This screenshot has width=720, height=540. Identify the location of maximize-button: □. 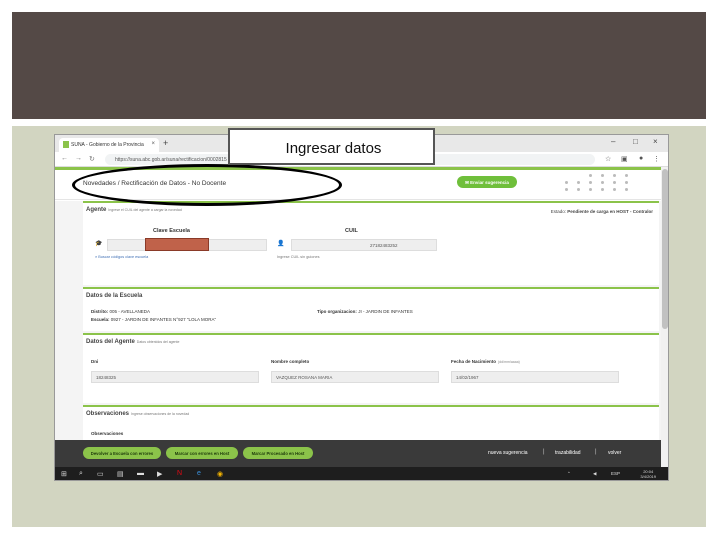
(635, 141).